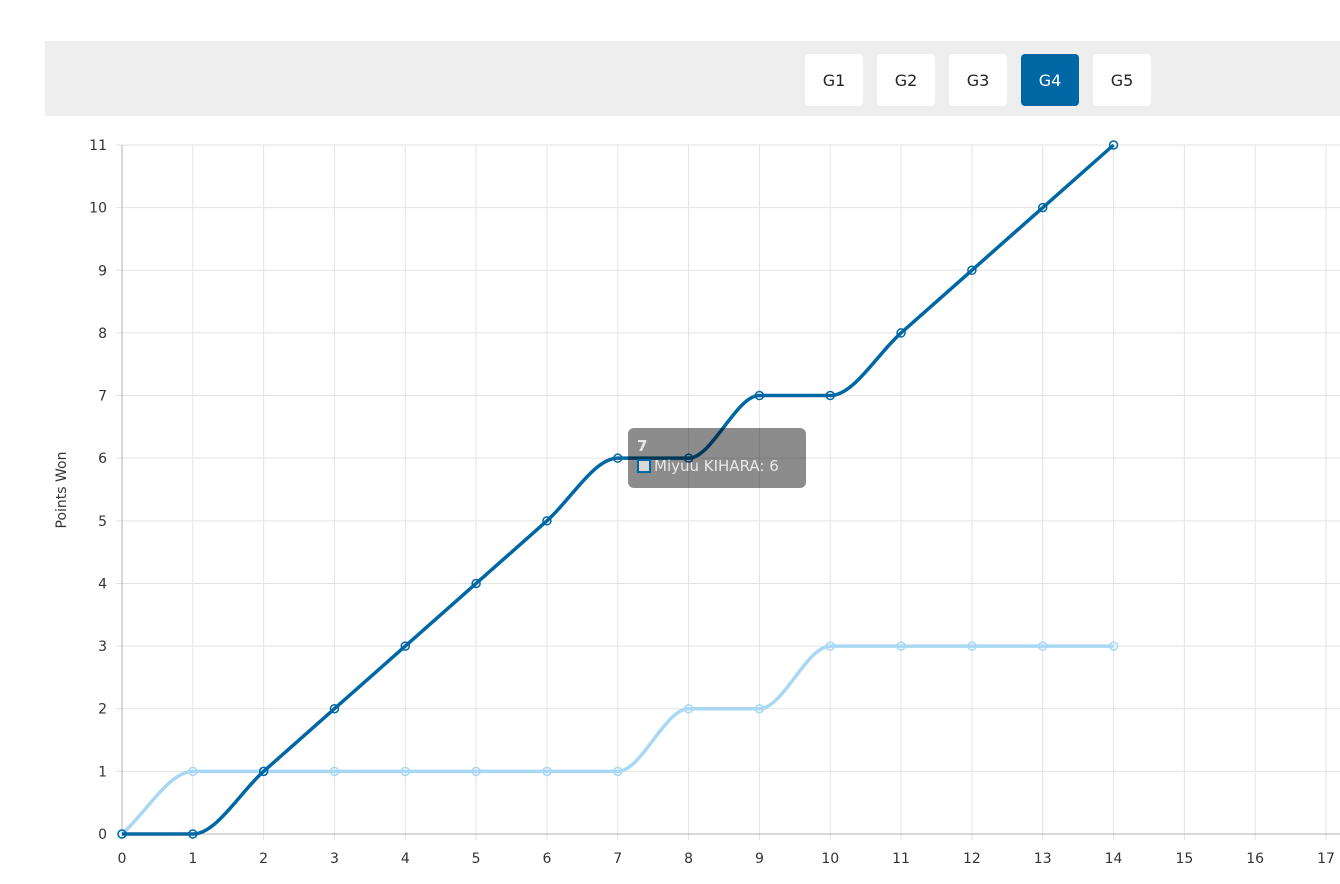 The height and width of the screenshot is (884, 1340). I want to click on y-tick-label: 3, so click(102, 647).